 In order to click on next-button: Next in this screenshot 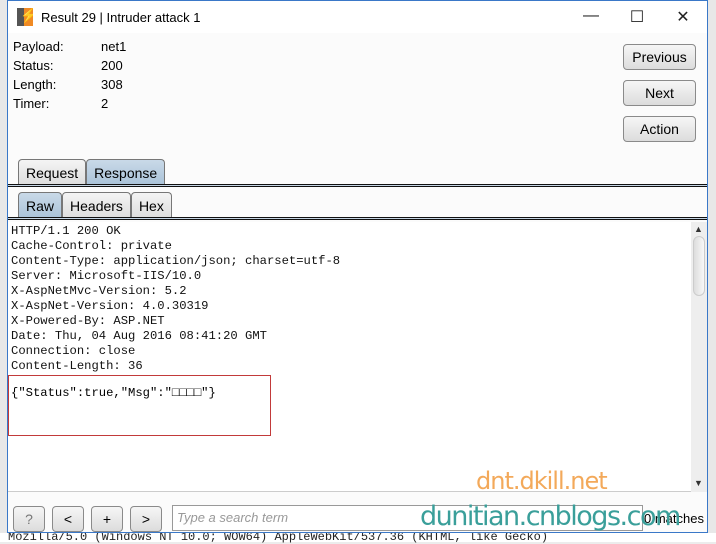, I will do `click(659, 93)`.